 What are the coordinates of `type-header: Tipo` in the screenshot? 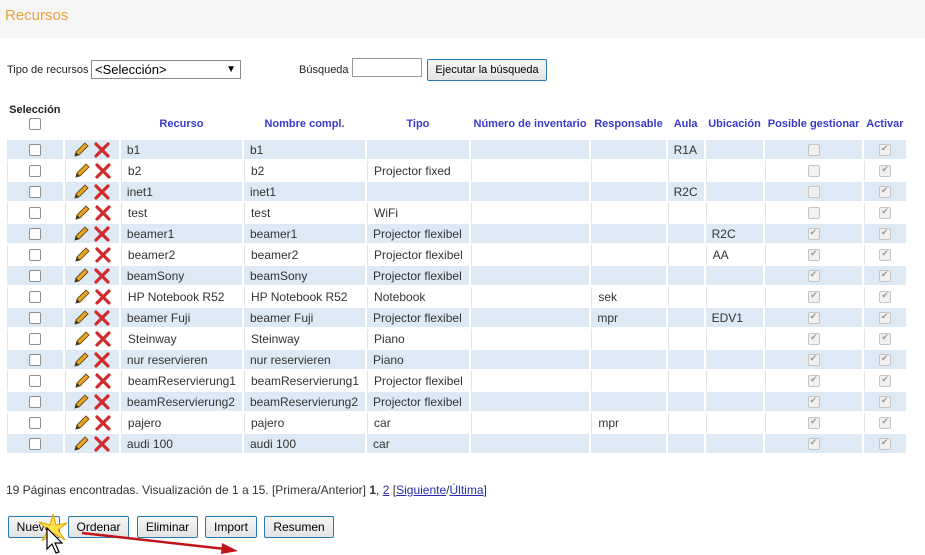 It's located at (418, 121).